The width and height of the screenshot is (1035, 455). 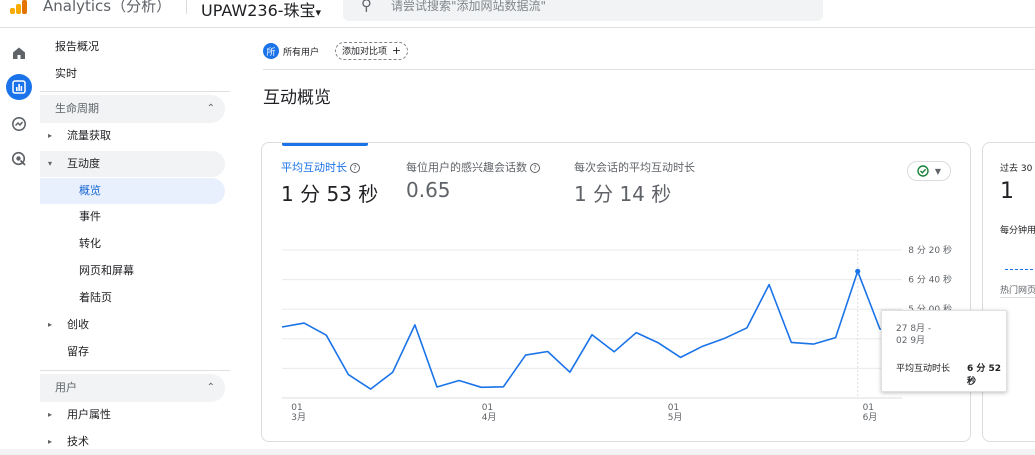 I want to click on tooltip-metric-label: 平均互动时长, so click(x=923, y=367).